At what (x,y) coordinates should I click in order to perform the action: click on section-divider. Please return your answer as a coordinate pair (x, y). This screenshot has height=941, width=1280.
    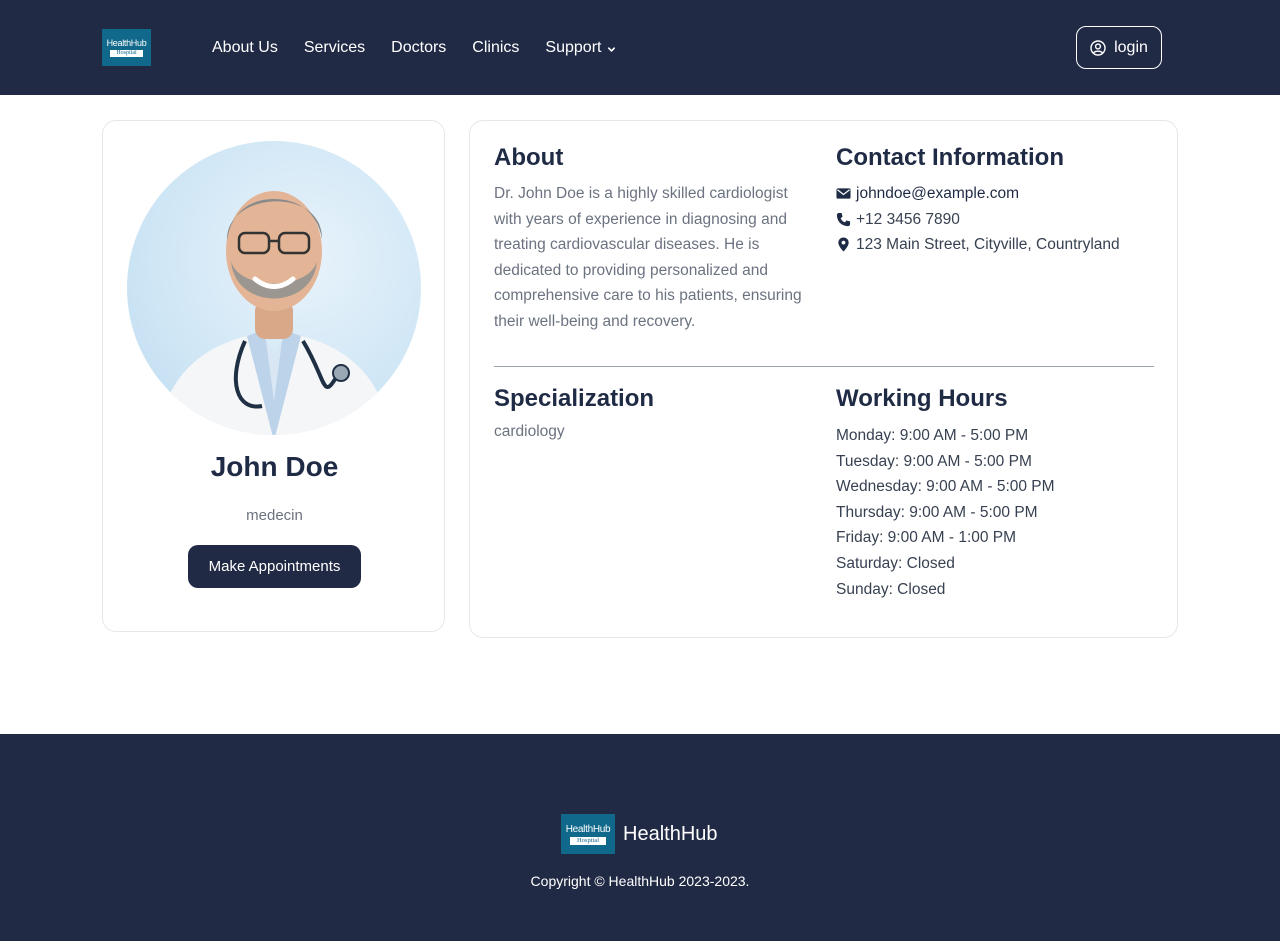
    Looking at the image, I should click on (824, 366).